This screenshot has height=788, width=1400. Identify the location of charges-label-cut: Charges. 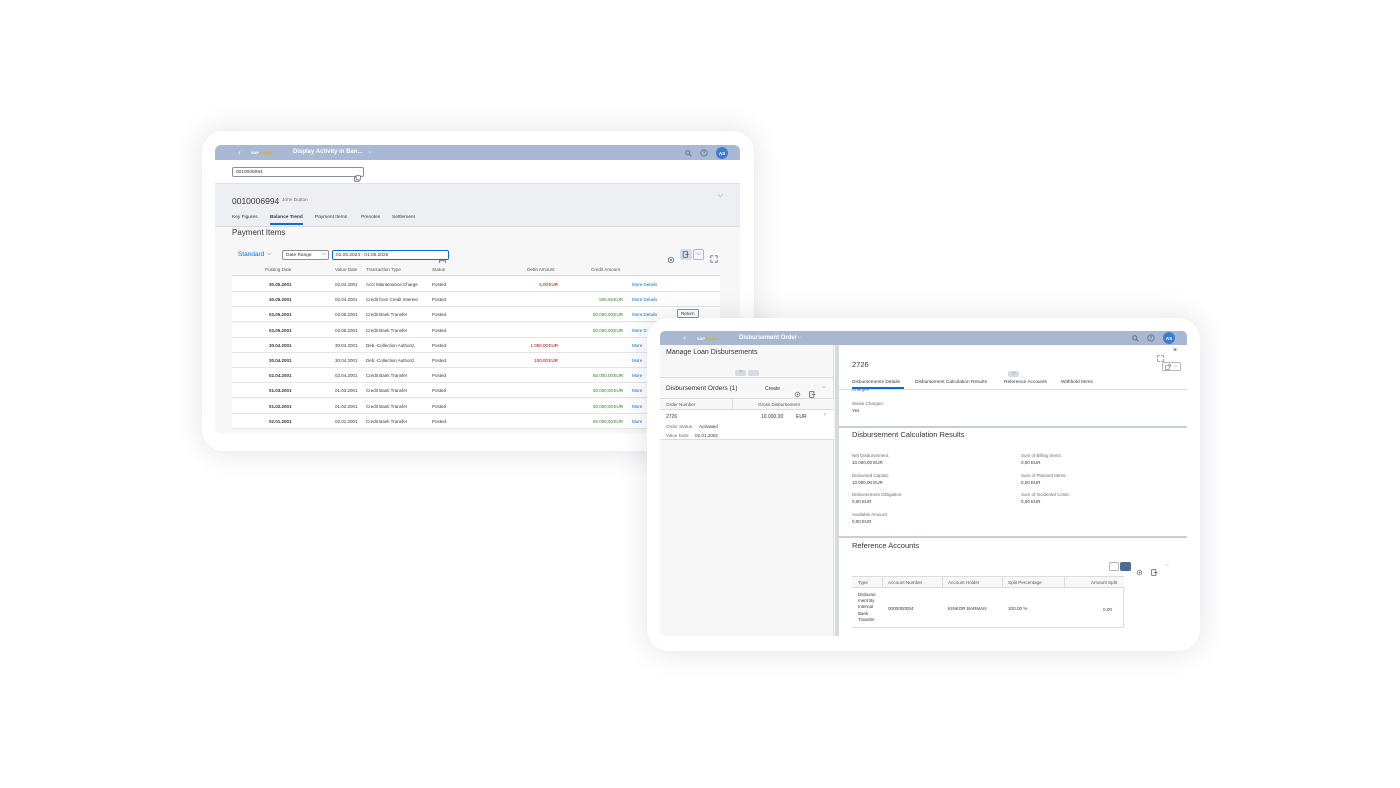
(861, 390).